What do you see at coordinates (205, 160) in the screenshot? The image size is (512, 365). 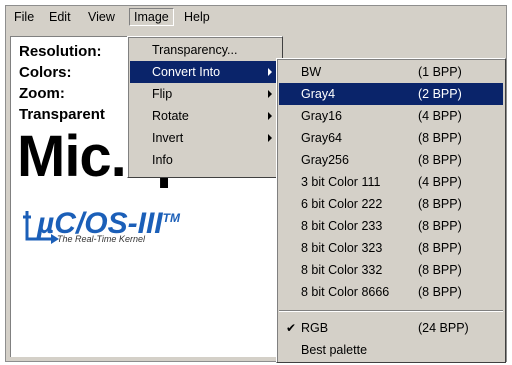 I see `menu-item-info: Info` at bounding box center [205, 160].